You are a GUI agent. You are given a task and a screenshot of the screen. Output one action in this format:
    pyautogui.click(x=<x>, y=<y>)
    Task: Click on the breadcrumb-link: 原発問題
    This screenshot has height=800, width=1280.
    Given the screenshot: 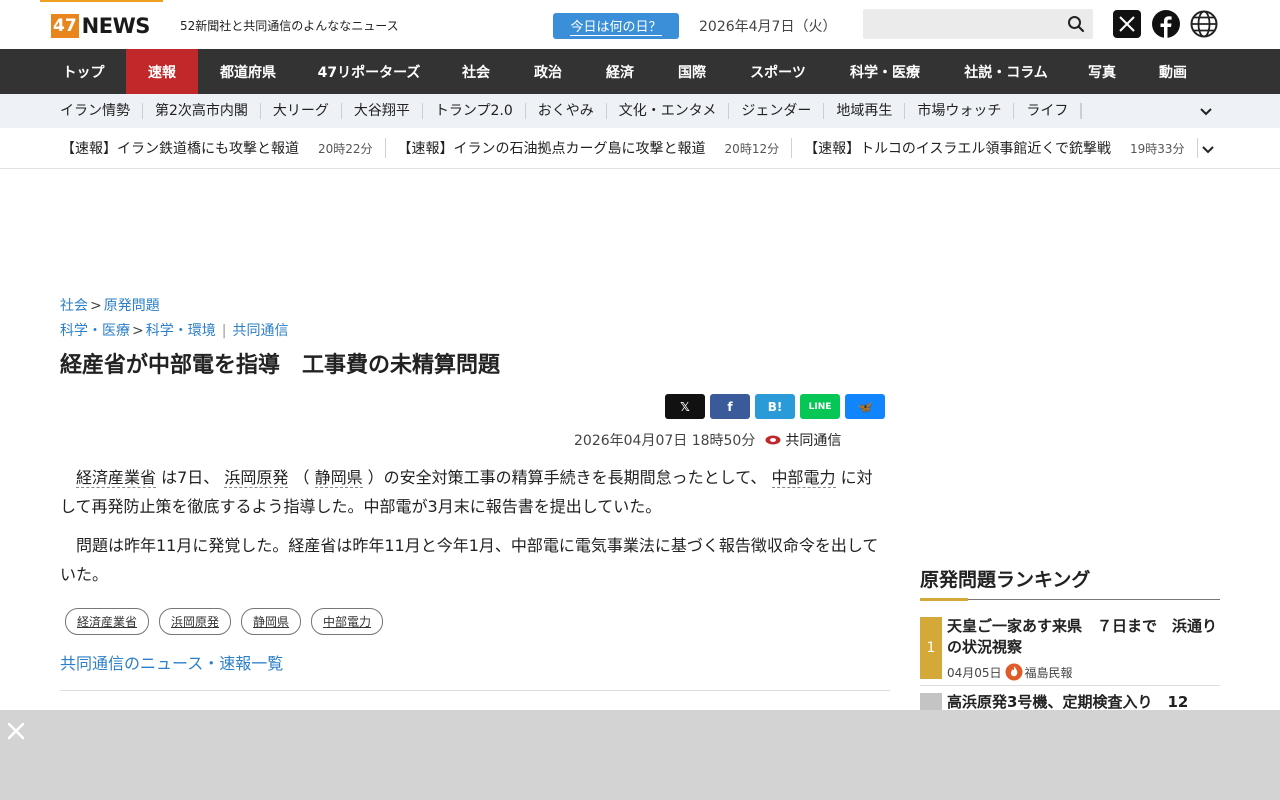 What is the action you would take?
    pyautogui.click(x=132, y=306)
    